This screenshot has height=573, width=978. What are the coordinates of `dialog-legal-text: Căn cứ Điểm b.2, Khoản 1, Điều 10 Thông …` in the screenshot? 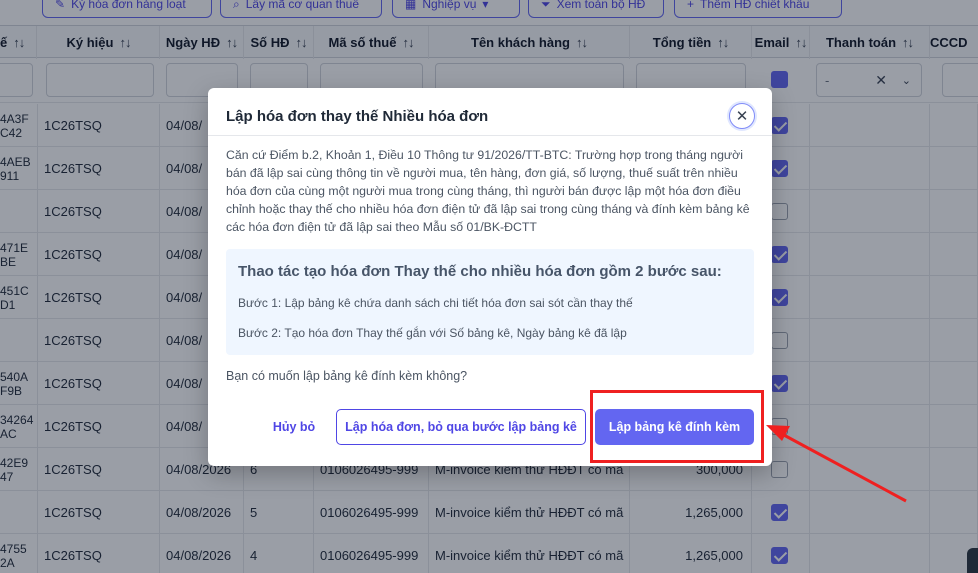 It's located at (488, 191).